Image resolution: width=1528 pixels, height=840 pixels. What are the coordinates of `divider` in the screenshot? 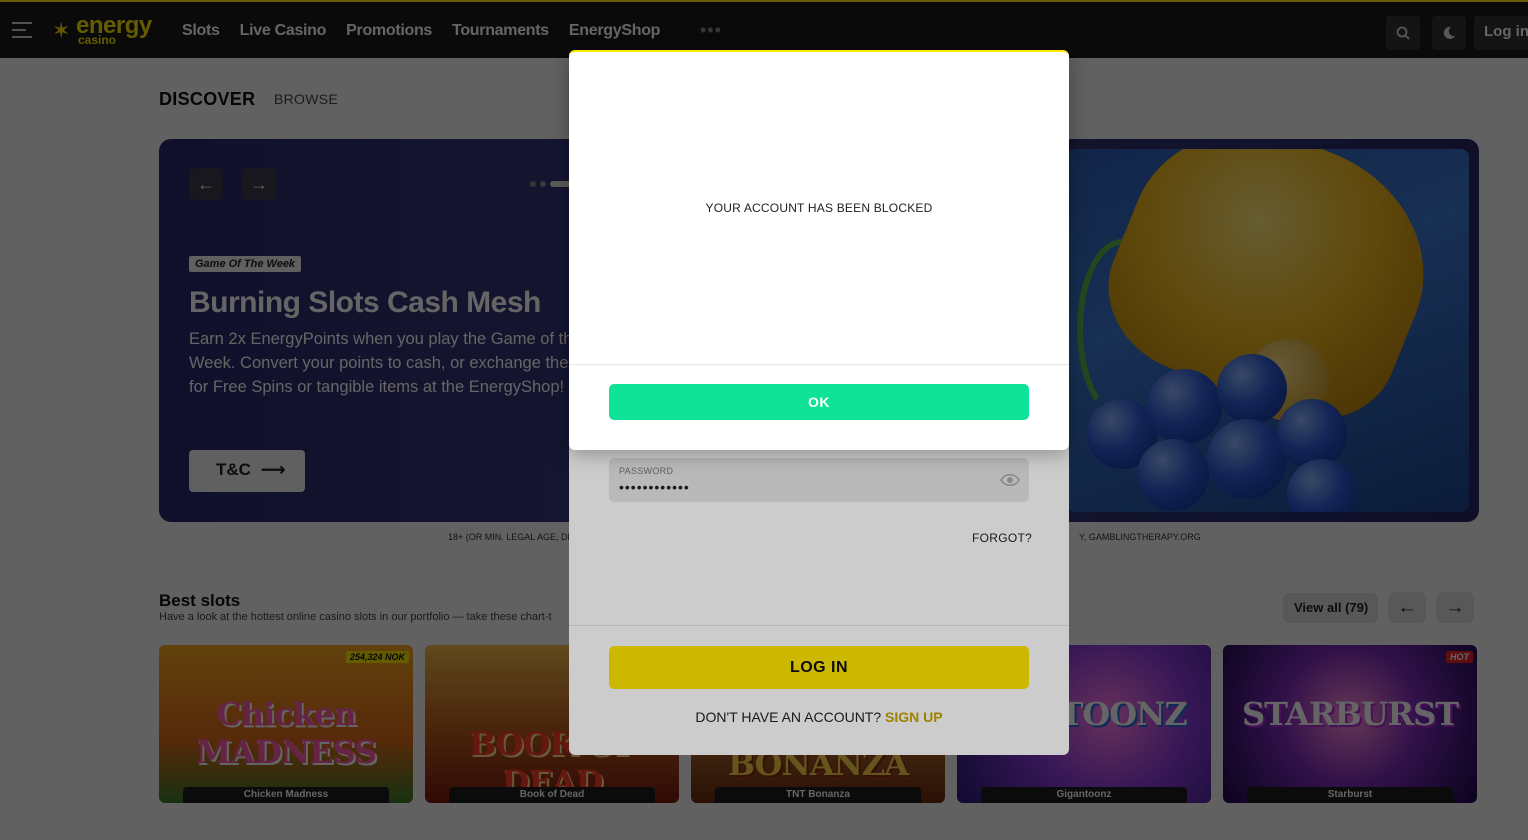 It's located at (819, 364).